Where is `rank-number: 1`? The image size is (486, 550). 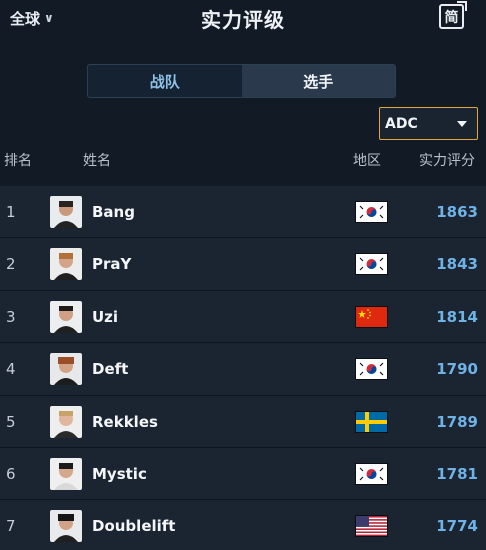 rank-number: 1 is located at coordinates (11, 212).